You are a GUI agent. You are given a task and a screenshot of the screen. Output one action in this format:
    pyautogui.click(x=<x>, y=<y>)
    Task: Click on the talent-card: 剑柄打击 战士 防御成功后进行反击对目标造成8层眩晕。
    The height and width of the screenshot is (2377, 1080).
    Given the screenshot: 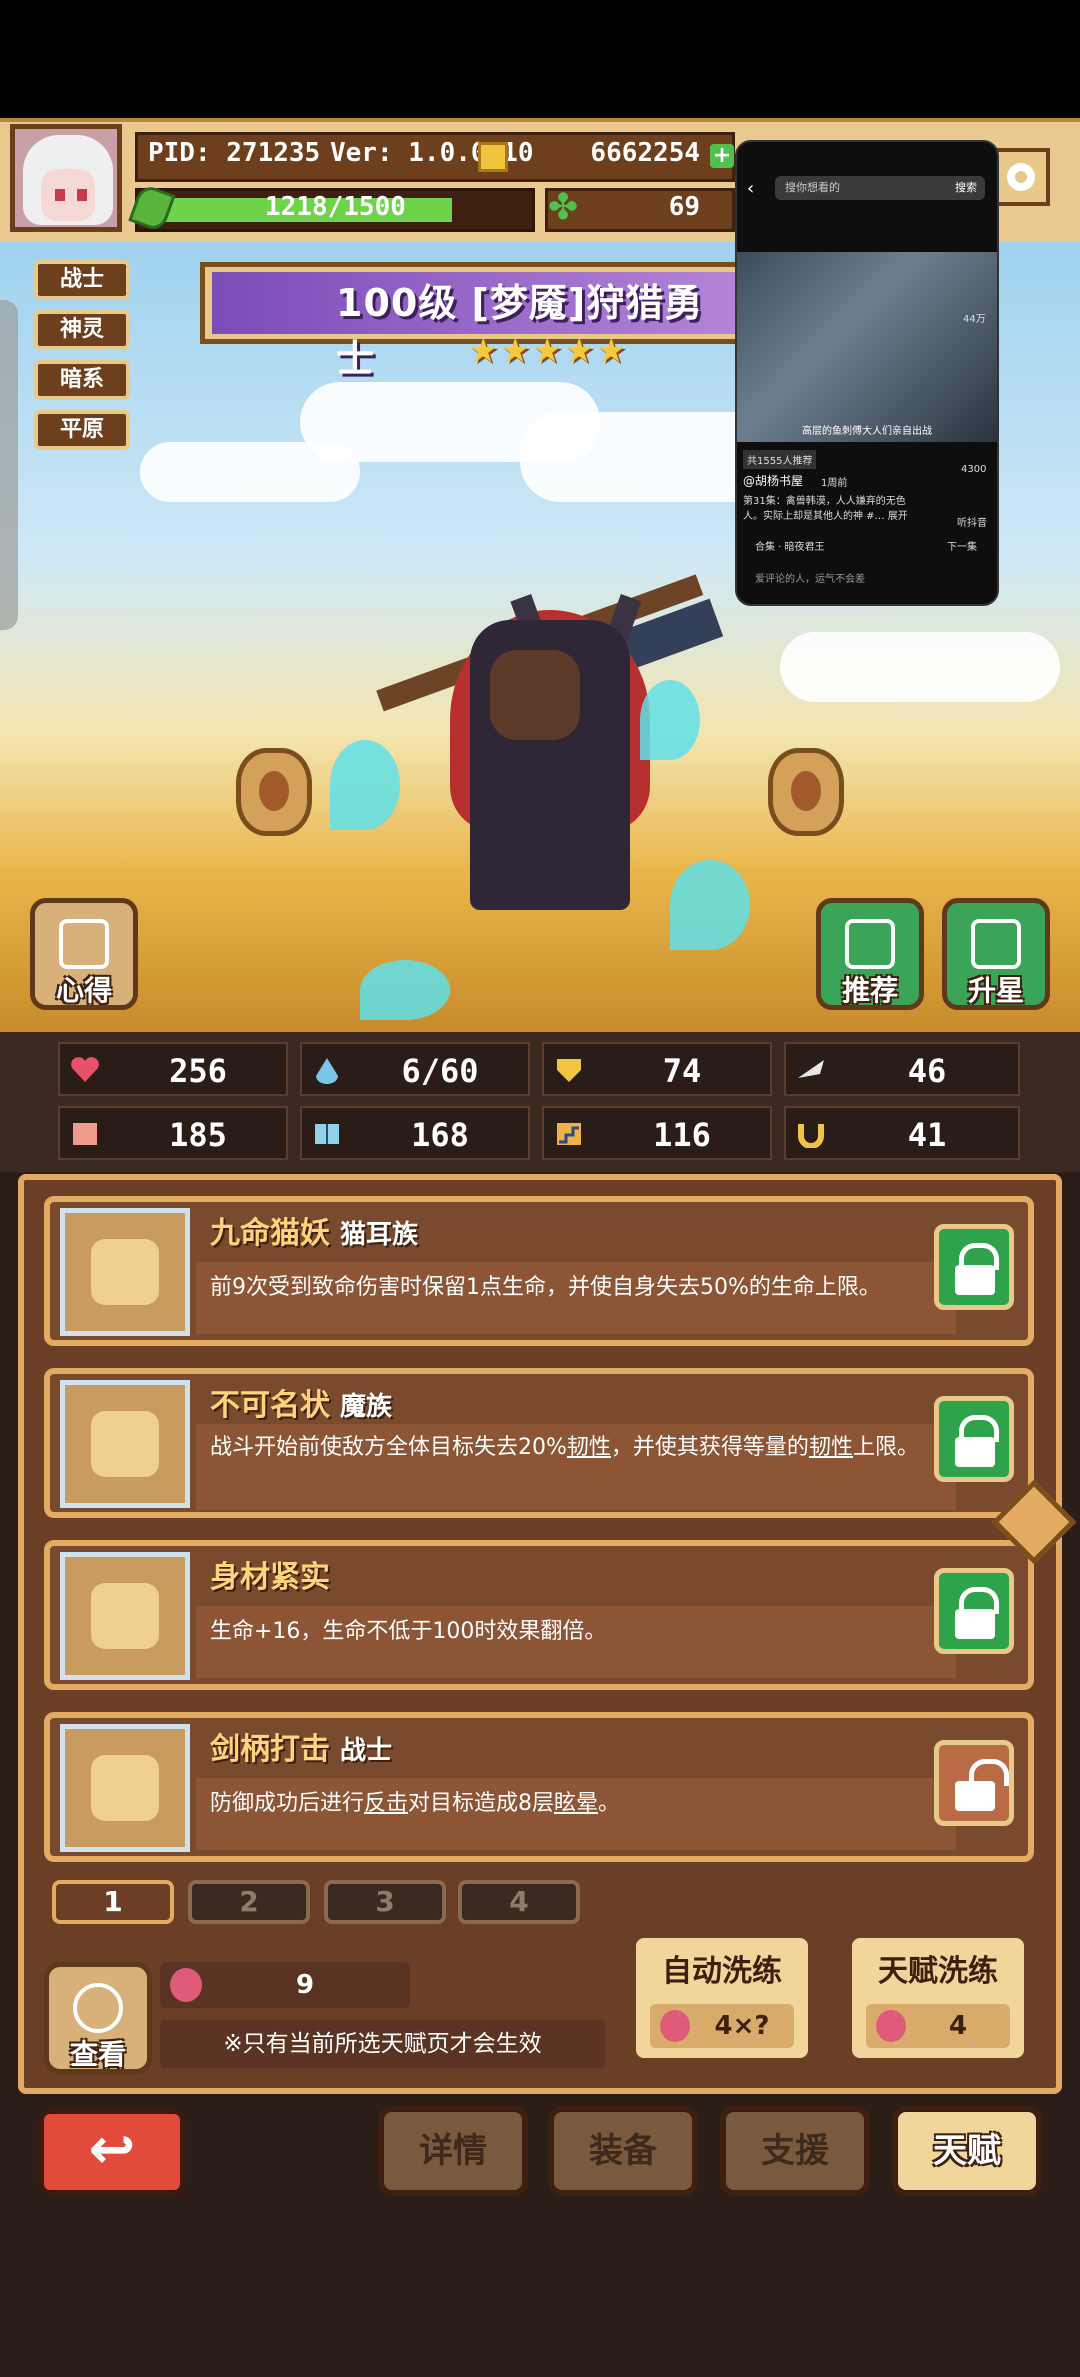 What is the action you would take?
    pyautogui.click(x=539, y=1787)
    